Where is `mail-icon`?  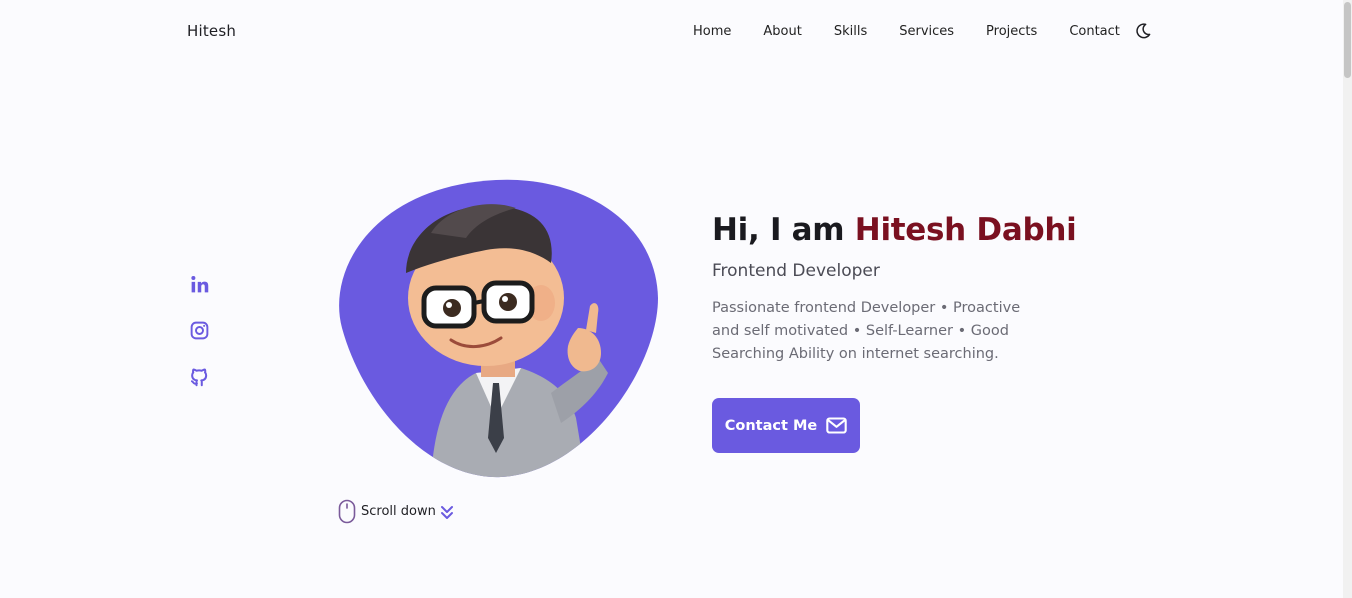
mail-icon is located at coordinates (836, 425).